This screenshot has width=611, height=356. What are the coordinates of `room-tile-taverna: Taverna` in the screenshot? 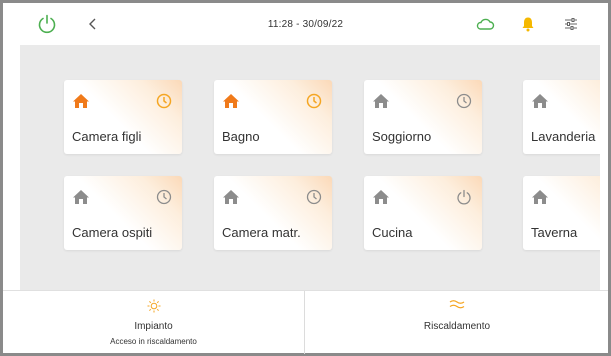 It's located at (561, 213).